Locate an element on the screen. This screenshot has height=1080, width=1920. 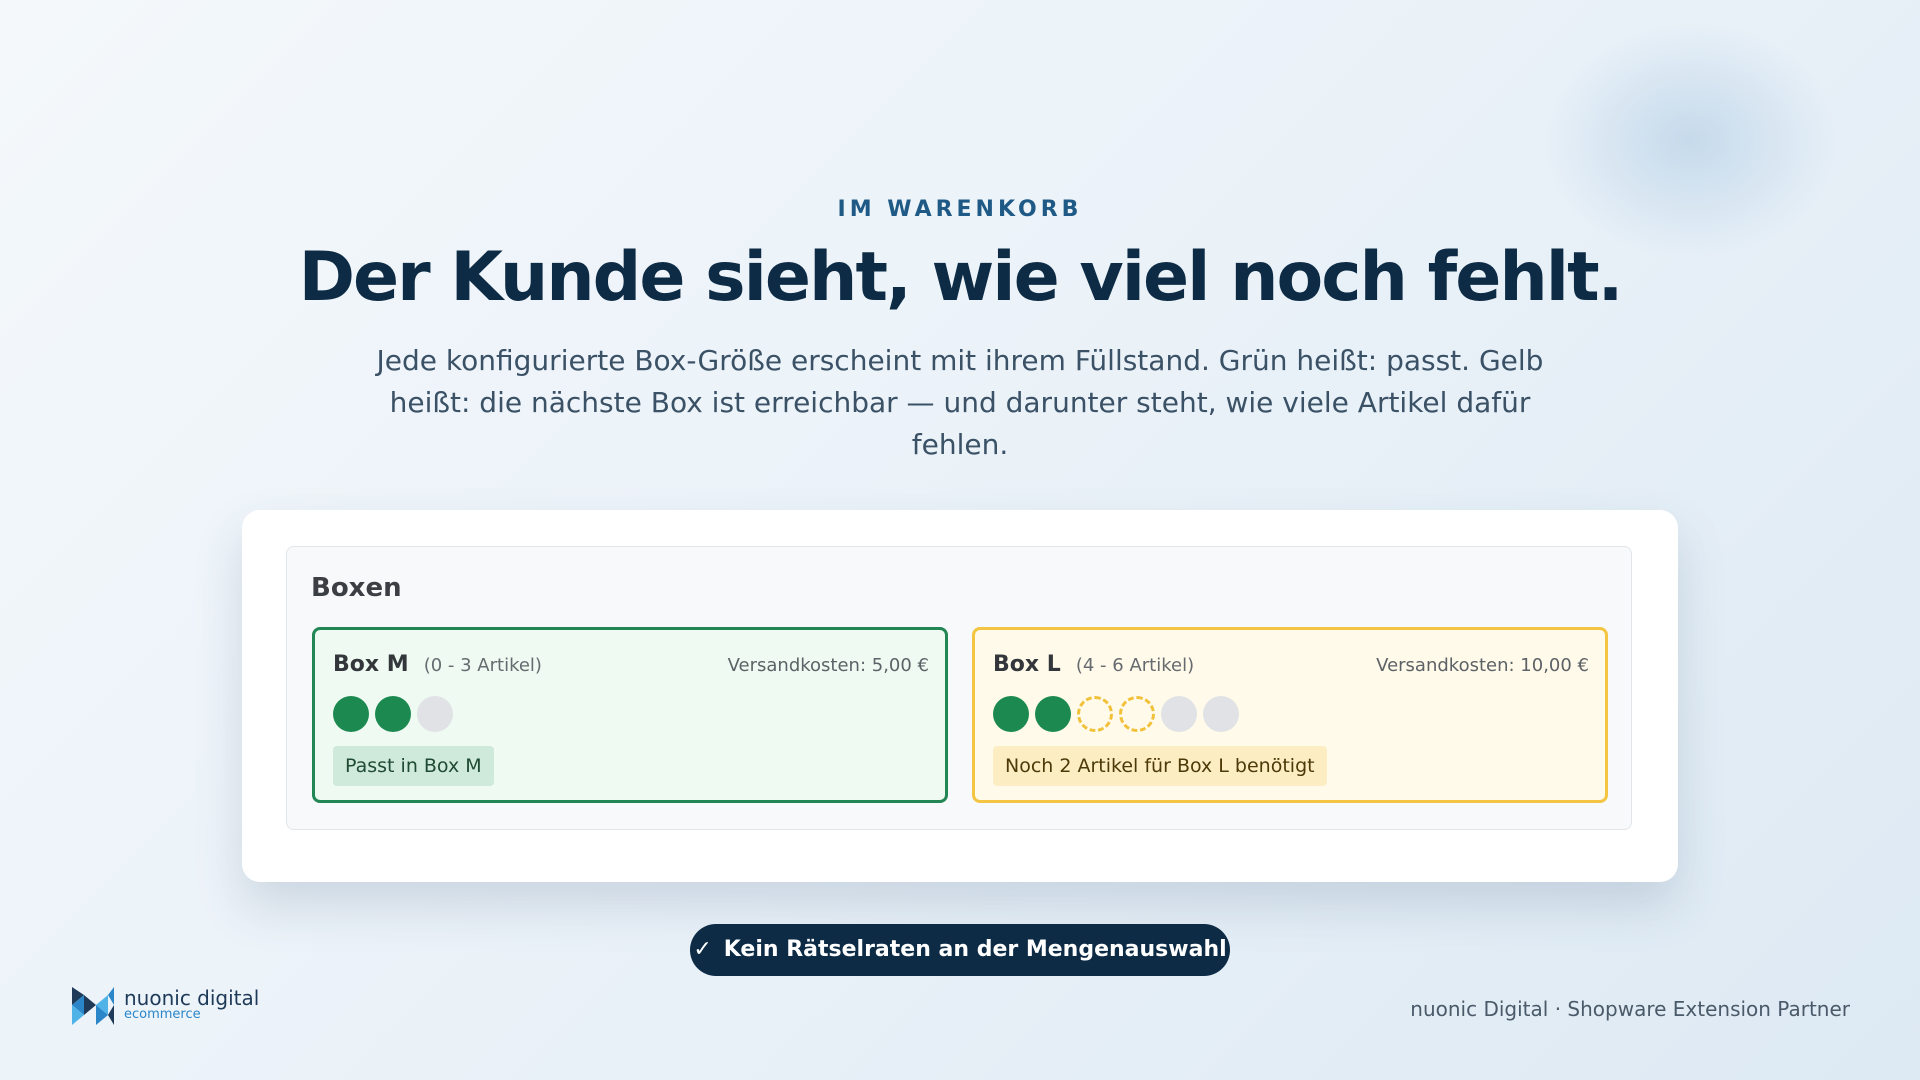
eyebrow-label: IM WARENKORB is located at coordinates (960, 209).